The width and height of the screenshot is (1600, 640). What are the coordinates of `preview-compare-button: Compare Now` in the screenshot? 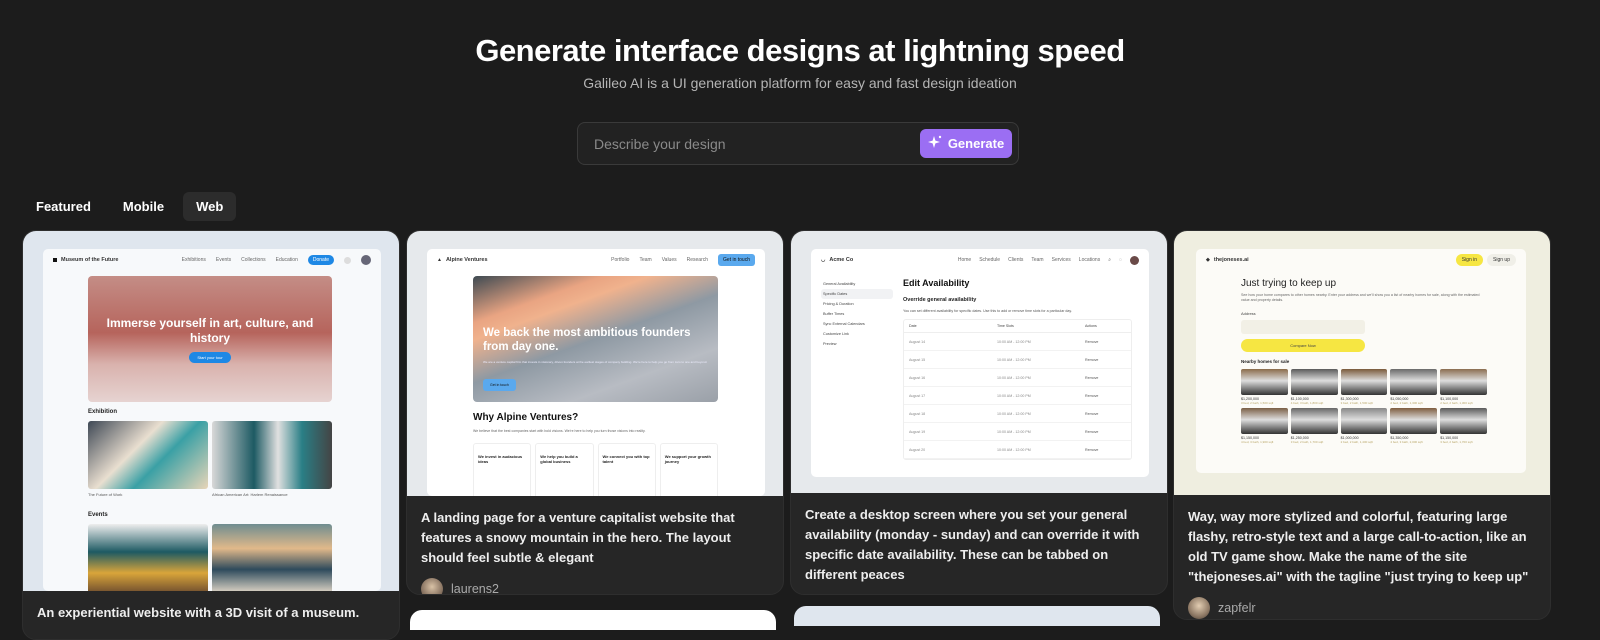 It's located at (1303, 345).